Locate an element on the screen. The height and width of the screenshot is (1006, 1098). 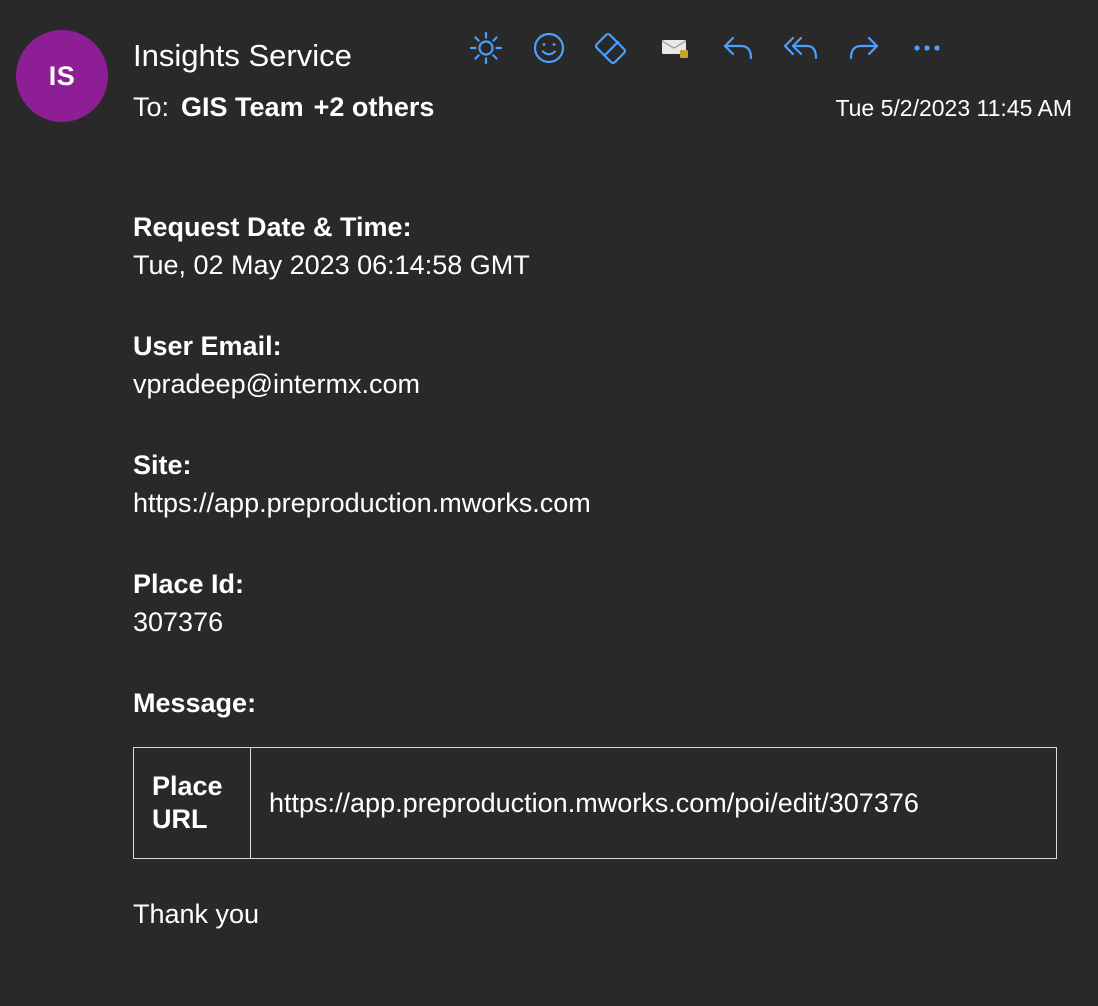
other-recipients-link: +2 others is located at coordinates (374, 107).